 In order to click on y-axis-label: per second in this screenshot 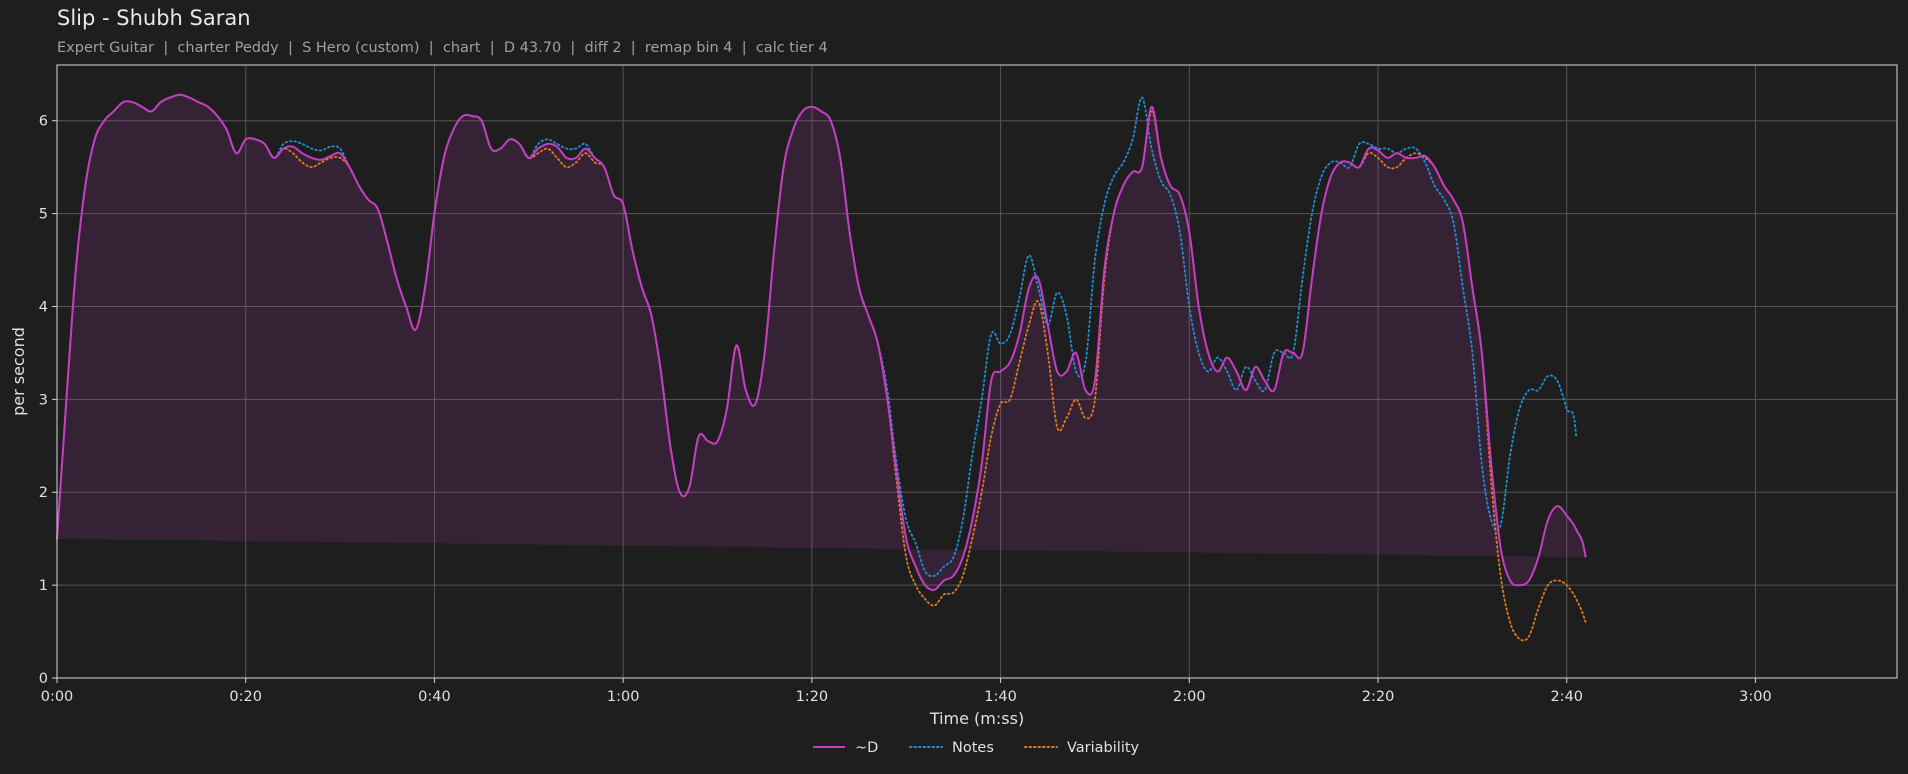, I will do `click(18, 371)`.